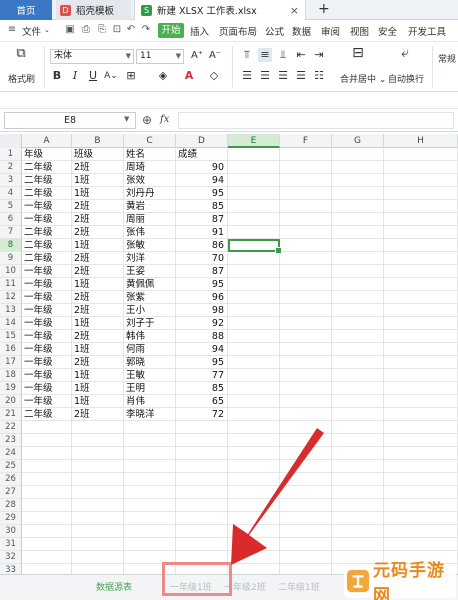 This screenshot has height=600, width=458. I want to click on cell-c22, so click(150, 427).